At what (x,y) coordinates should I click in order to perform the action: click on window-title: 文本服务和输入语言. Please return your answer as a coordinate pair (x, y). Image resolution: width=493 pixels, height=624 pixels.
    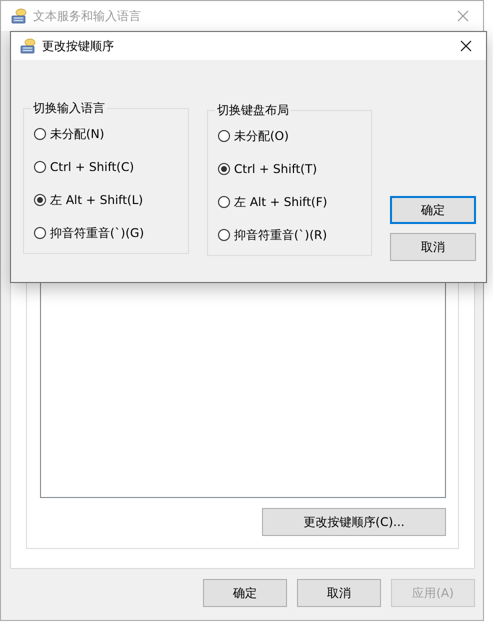
    Looking at the image, I should click on (87, 16).